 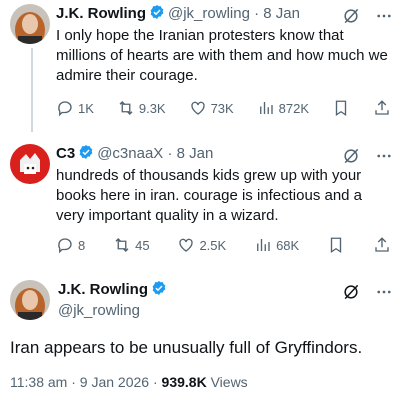 What do you see at coordinates (142, 245) in the screenshot?
I see `retweet-count: 45` at bounding box center [142, 245].